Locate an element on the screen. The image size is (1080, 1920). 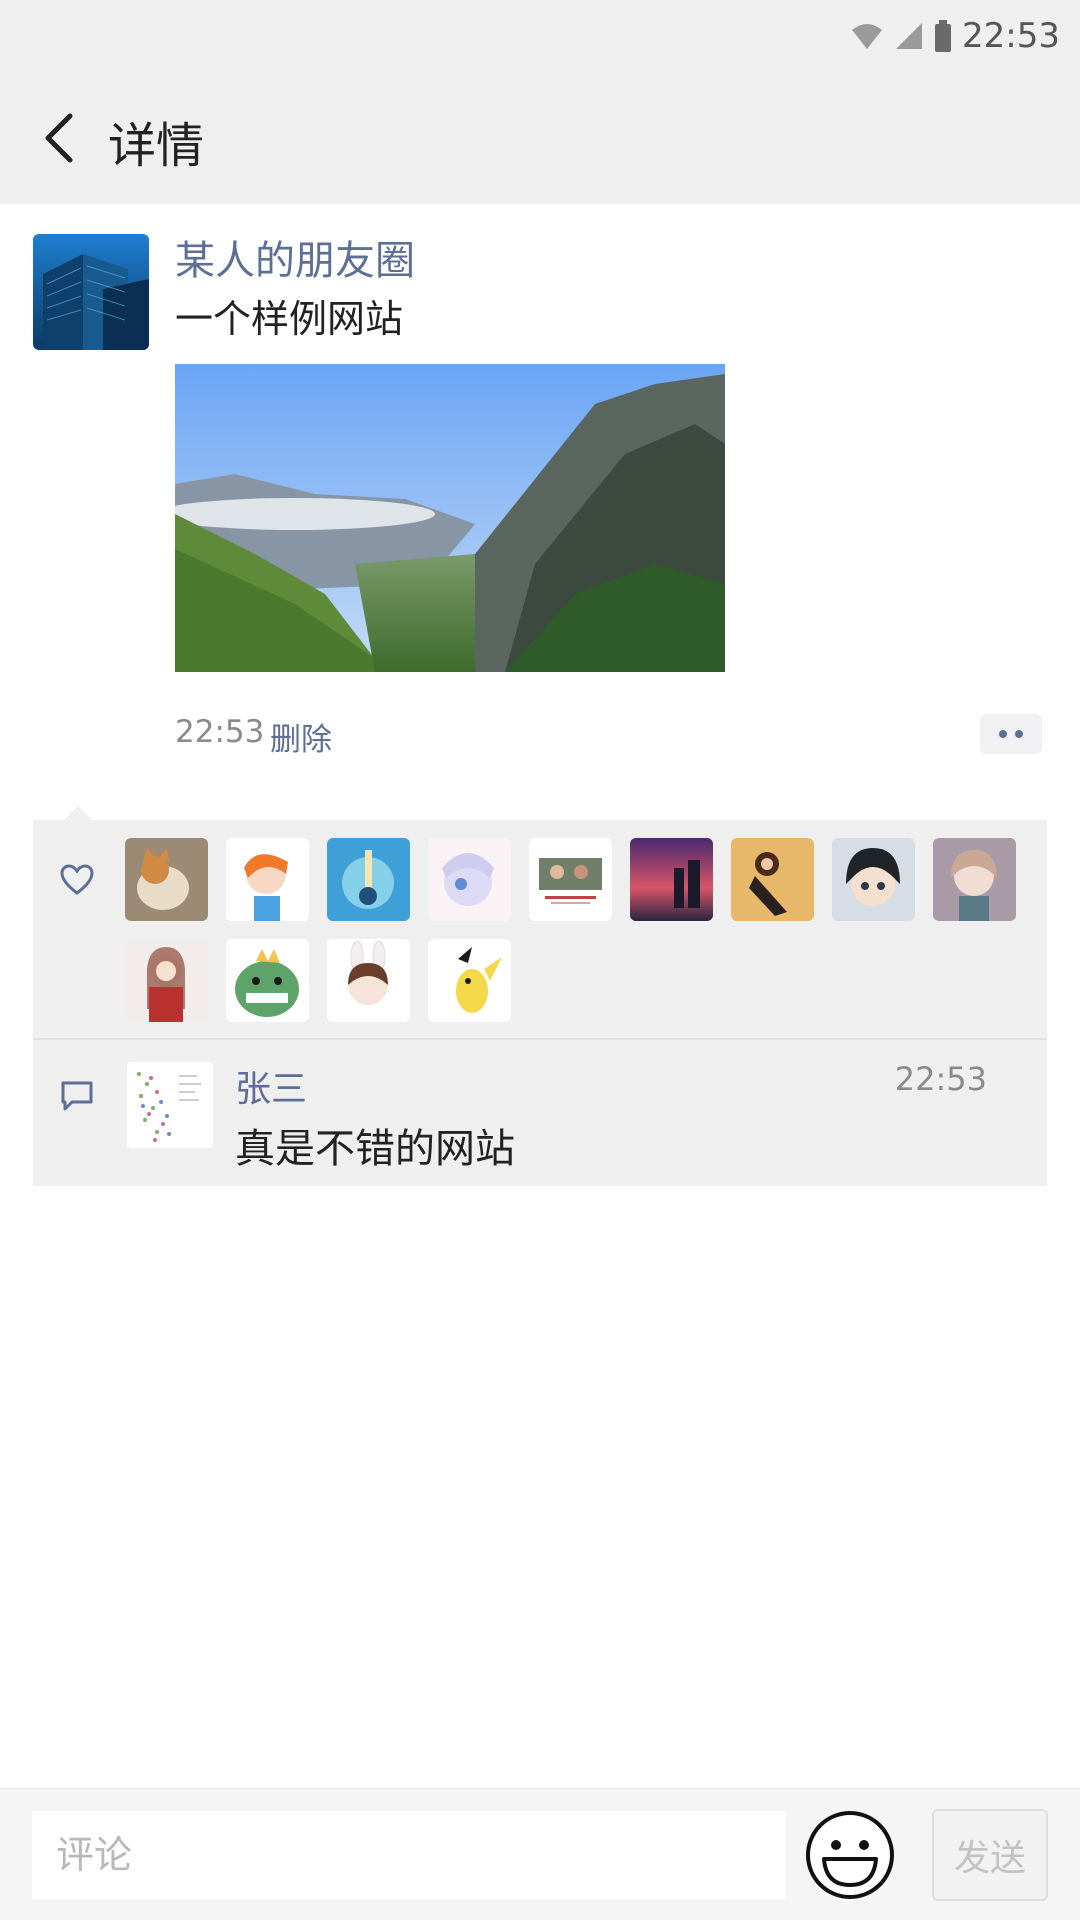
post-author-name: 某人的朋友圈 is located at coordinates (295, 257).